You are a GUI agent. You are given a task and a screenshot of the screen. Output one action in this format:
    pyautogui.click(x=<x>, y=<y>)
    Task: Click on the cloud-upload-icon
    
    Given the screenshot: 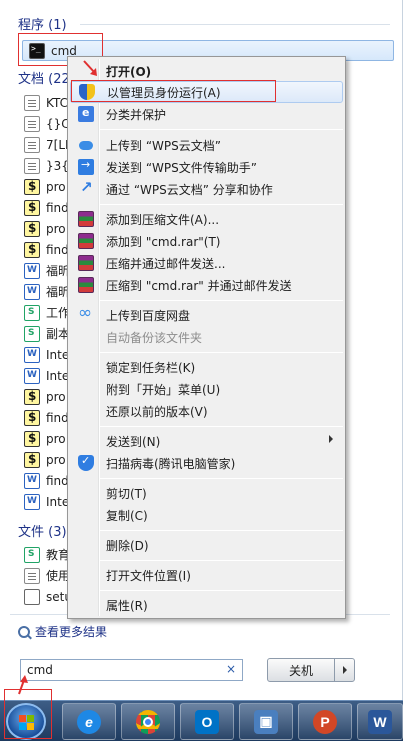 What is the action you would take?
    pyautogui.click(x=86, y=145)
    